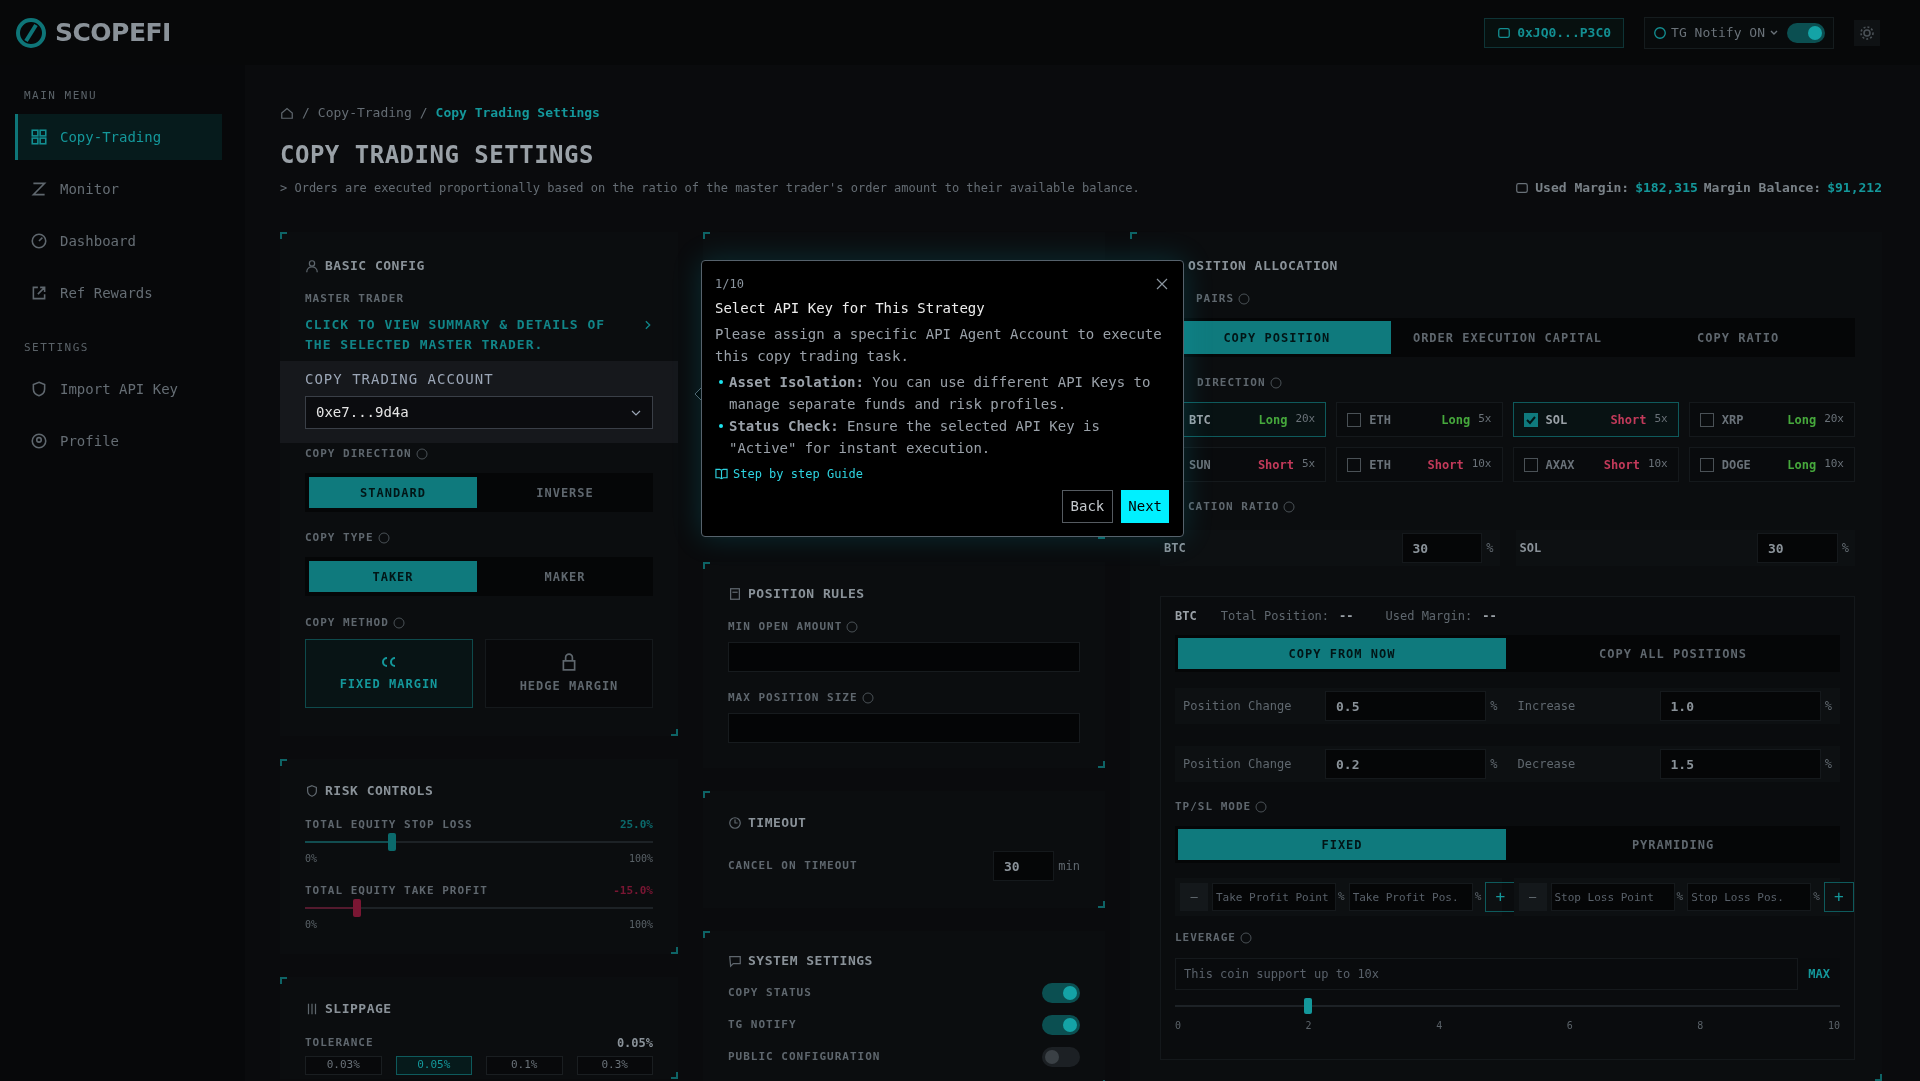 This screenshot has height=1081, width=1920. I want to click on percent-input: 0.5, so click(1406, 706).